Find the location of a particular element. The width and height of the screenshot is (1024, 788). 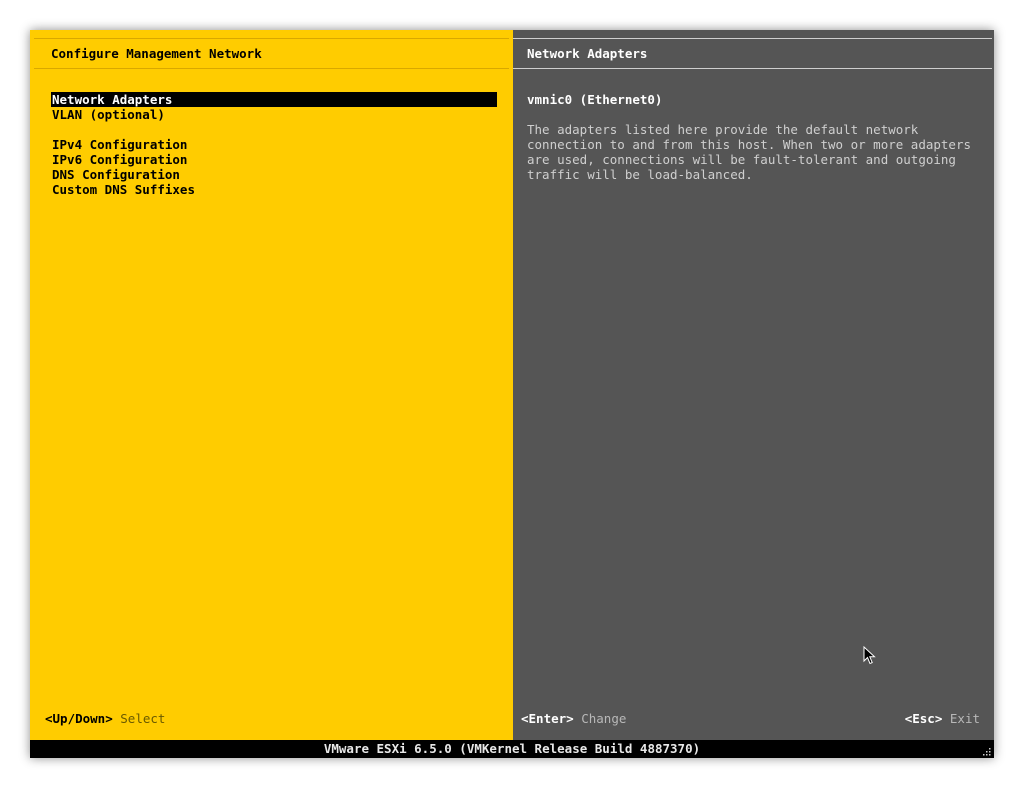

hint-action: Select is located at coordinates (143, 718).